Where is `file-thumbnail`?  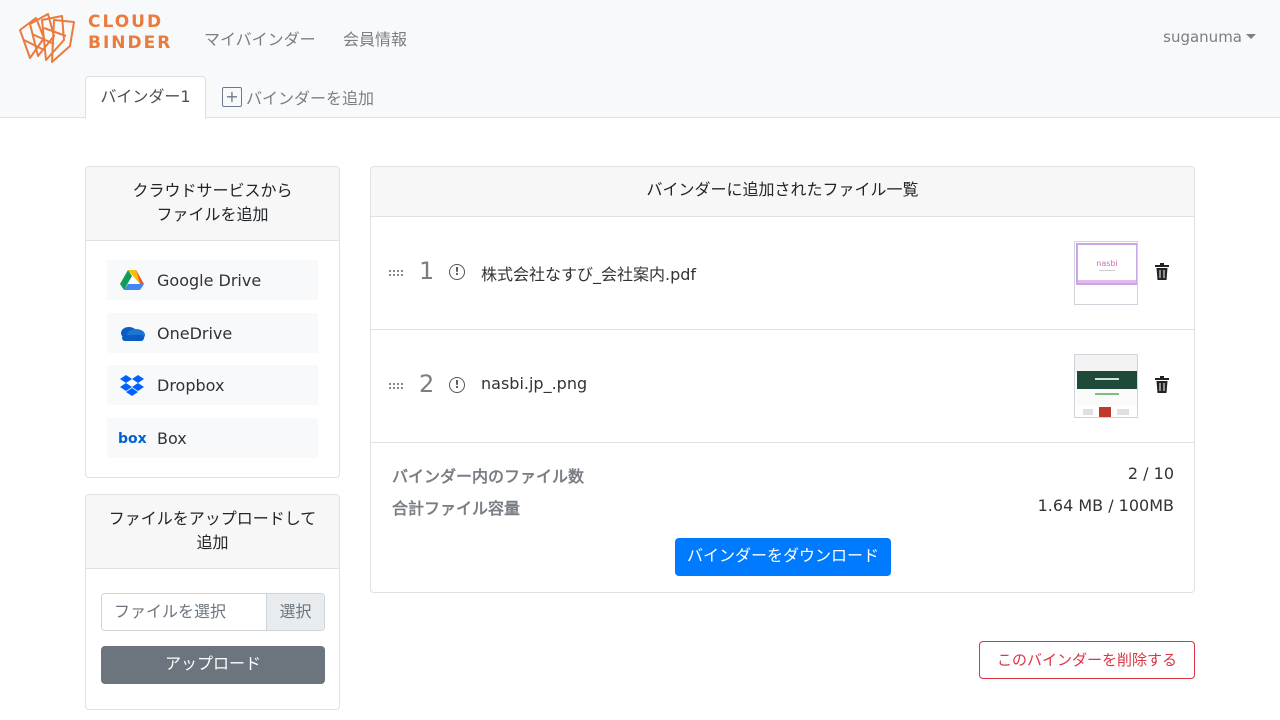 file-thumbnail is located at coordinates (1106, 386).